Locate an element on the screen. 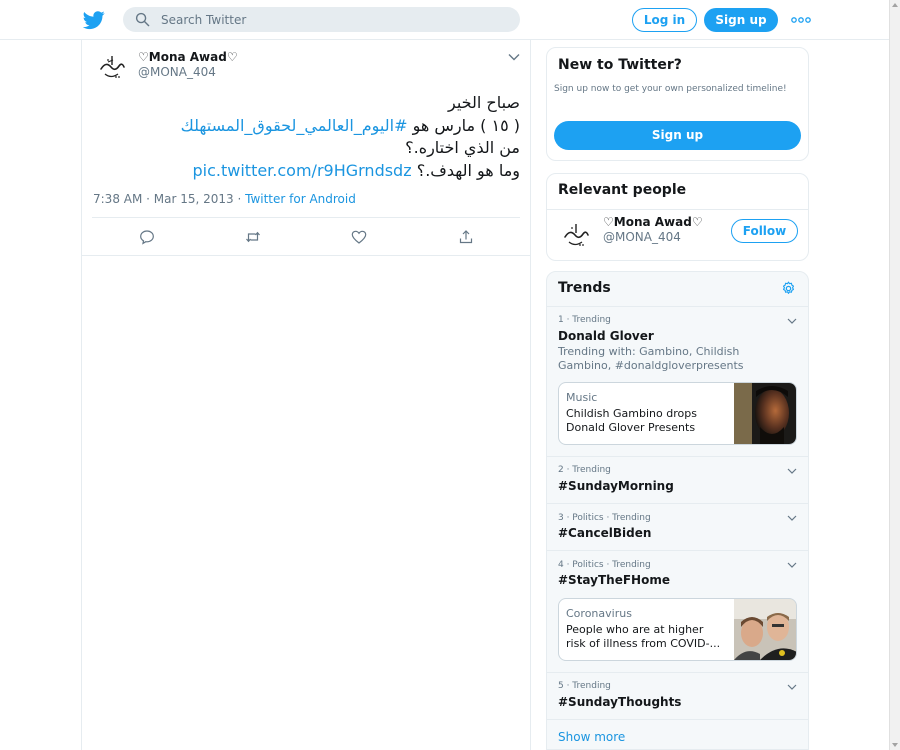 The image size is (900, 750). tweet-line-text: وما هو الهدف.؟ is located at coordinates (465, 170).